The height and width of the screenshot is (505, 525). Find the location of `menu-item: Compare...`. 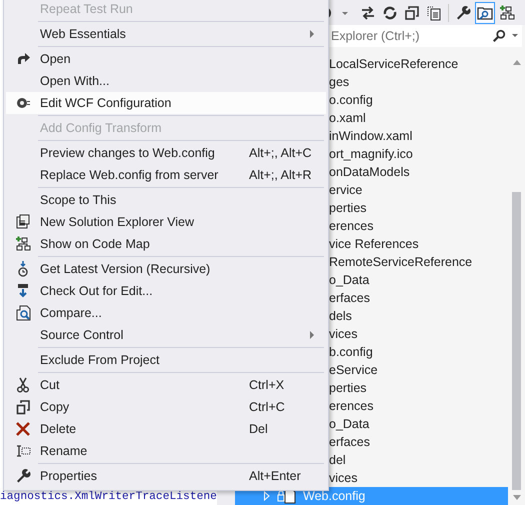

menu-item: Compare... is located at coordinates (166, 313).